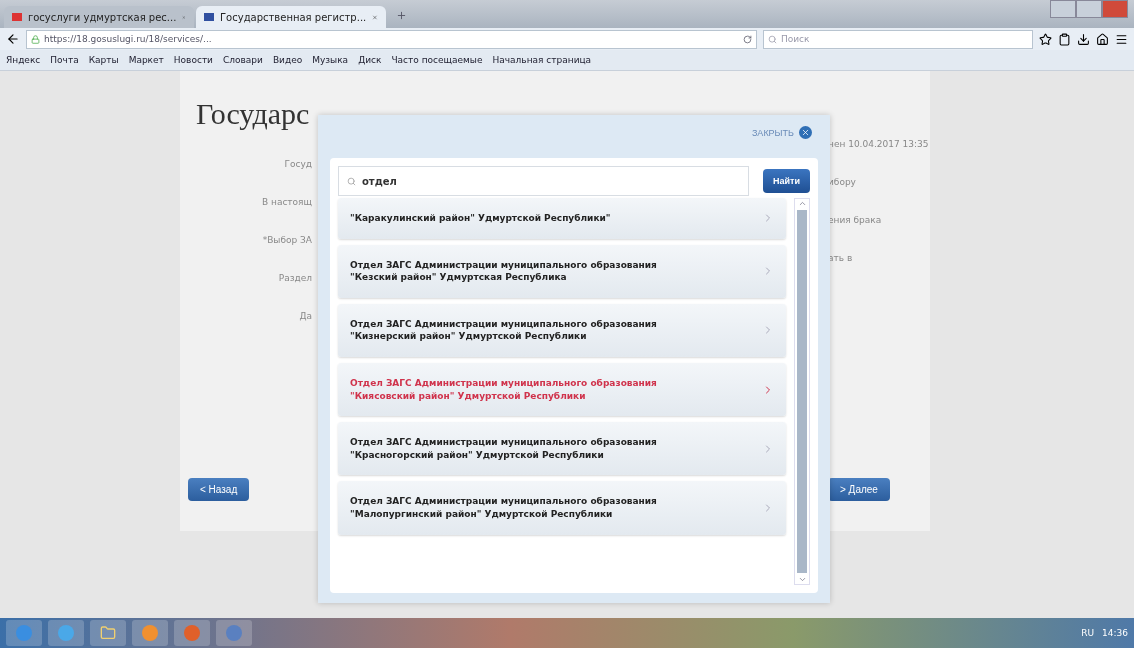  What do you see at coordinates (562, 449) in the screenshot?
I see `result-item: Отдел ЗАГС Администрации муниципального образования "Красногорский район" Удмуртской Республики` at bounding box center [562, 449].